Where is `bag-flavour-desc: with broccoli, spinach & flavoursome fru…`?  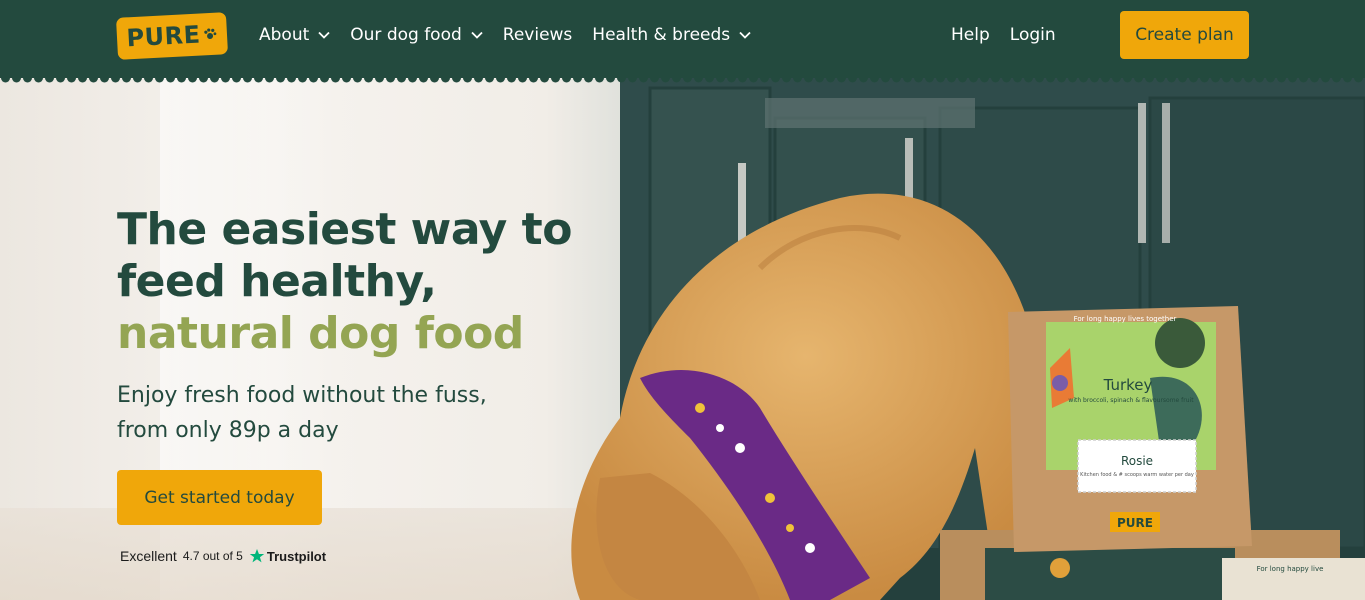 bag-flavour-desc: with broccoli, spinach & flavoursome fru… is located at coordinates (1131, 400).